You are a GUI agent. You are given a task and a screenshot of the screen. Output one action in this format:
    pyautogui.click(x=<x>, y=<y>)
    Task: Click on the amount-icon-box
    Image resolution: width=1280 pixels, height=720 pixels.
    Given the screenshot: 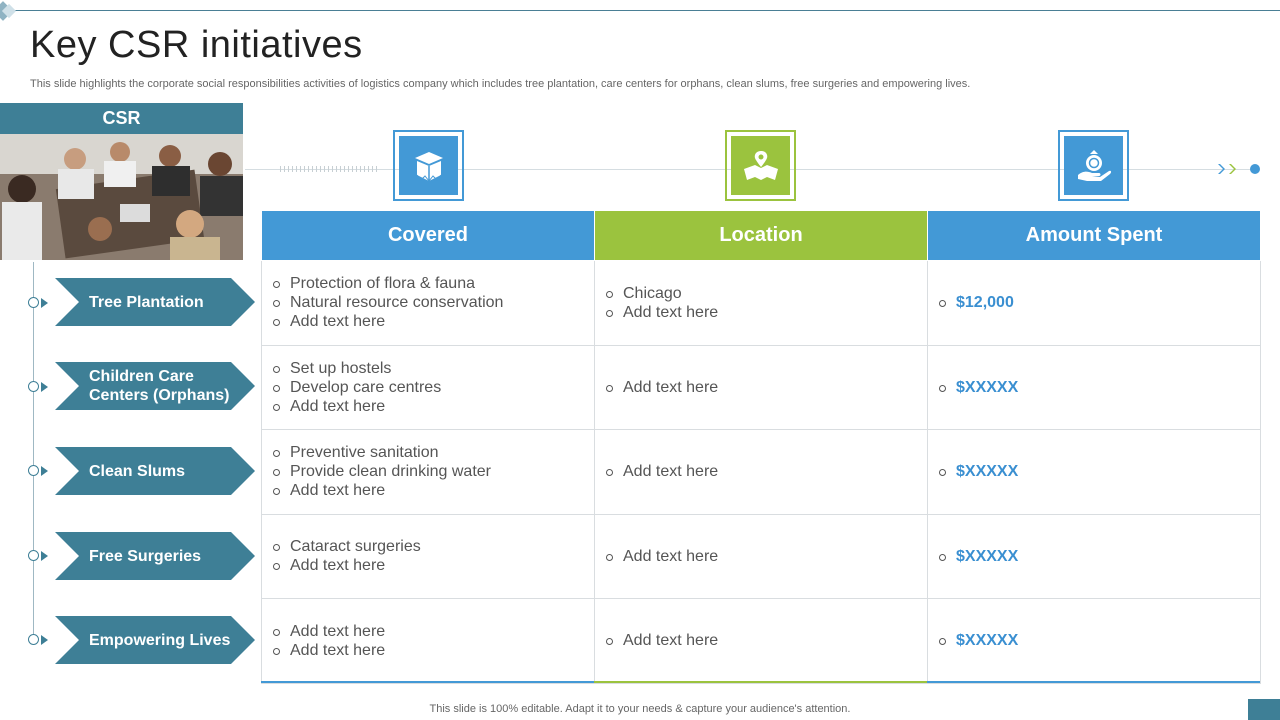 What is the action you would take?
    pyautogui.click(x=1093, y=165)
    